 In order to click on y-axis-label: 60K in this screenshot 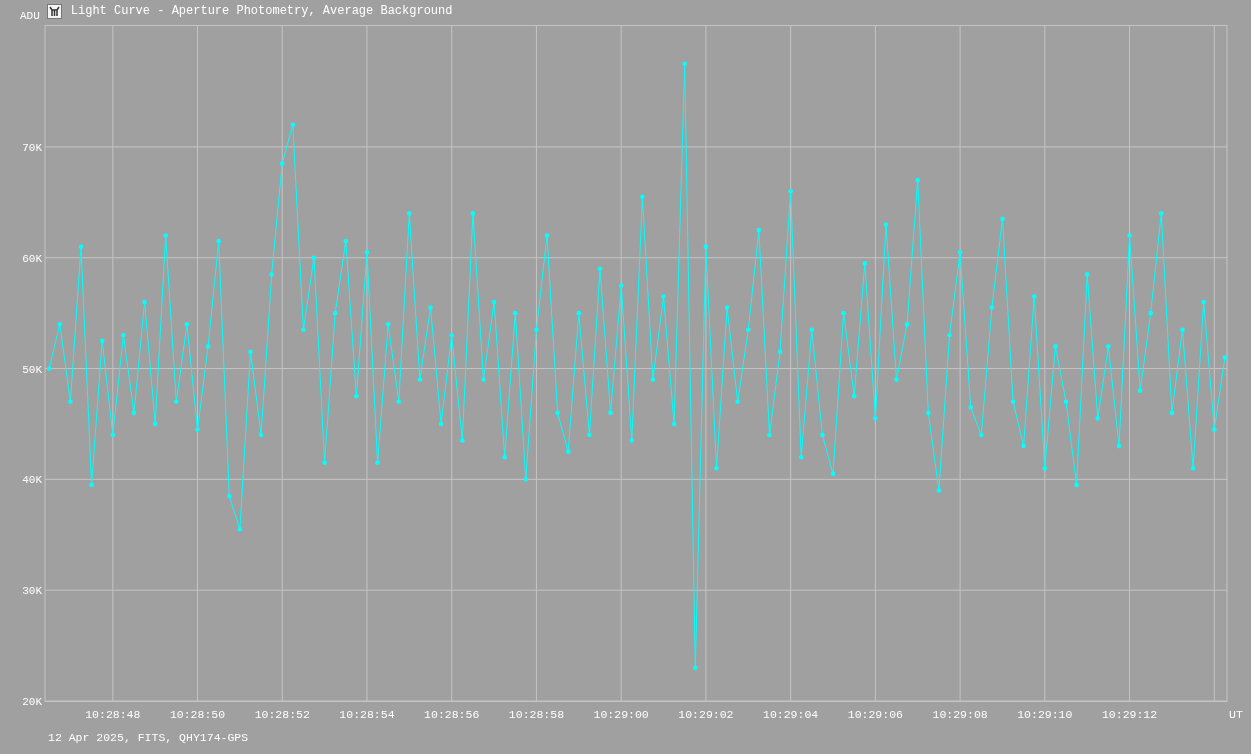, I will do `click(32, 258)`.